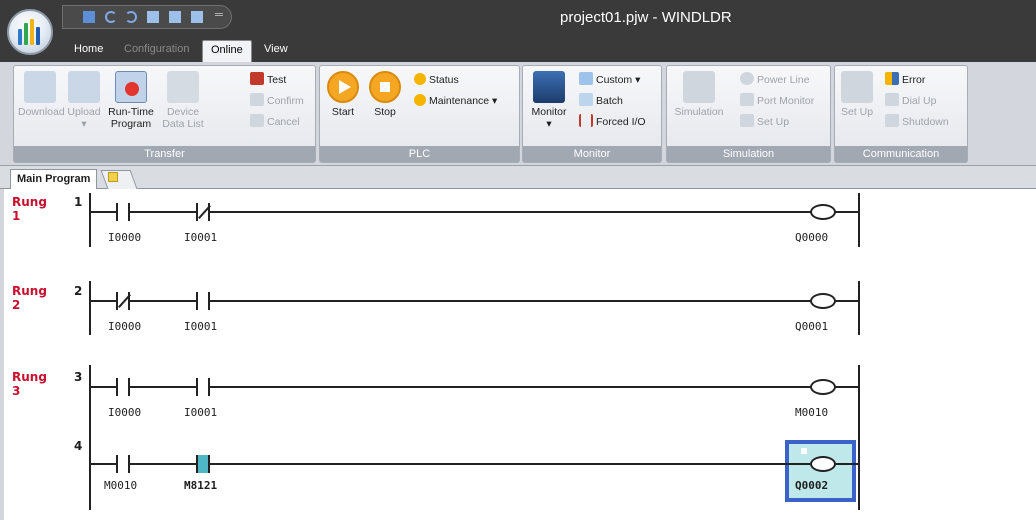  I want to click on tab-online: Online, so click(227, 51).